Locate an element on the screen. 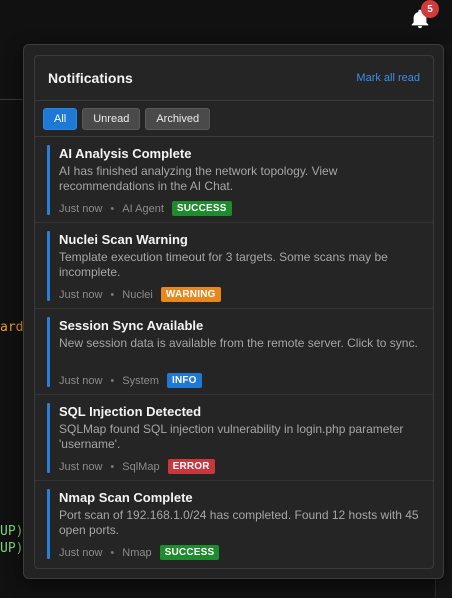 The width and height of the screenshot is (452, 598). status-badge: INFO is located at coordinates (184, 380).